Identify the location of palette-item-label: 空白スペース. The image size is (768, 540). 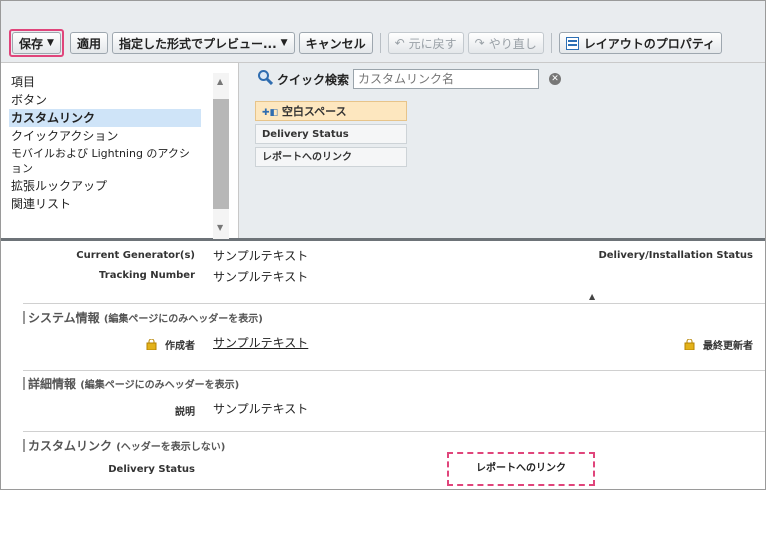
(314, 111).